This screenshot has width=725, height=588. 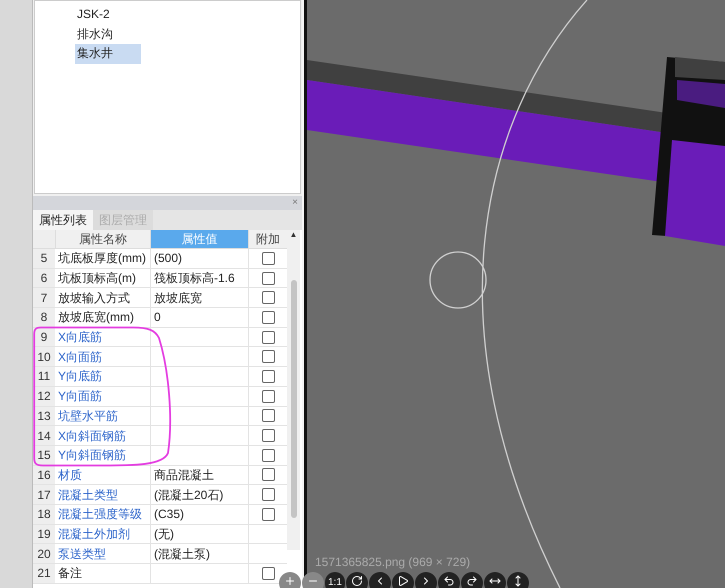 What do you see at coordinates (495, 580) in the screenshot?
I see `horizontal-arrows-button` at bounding box center [495, 580].